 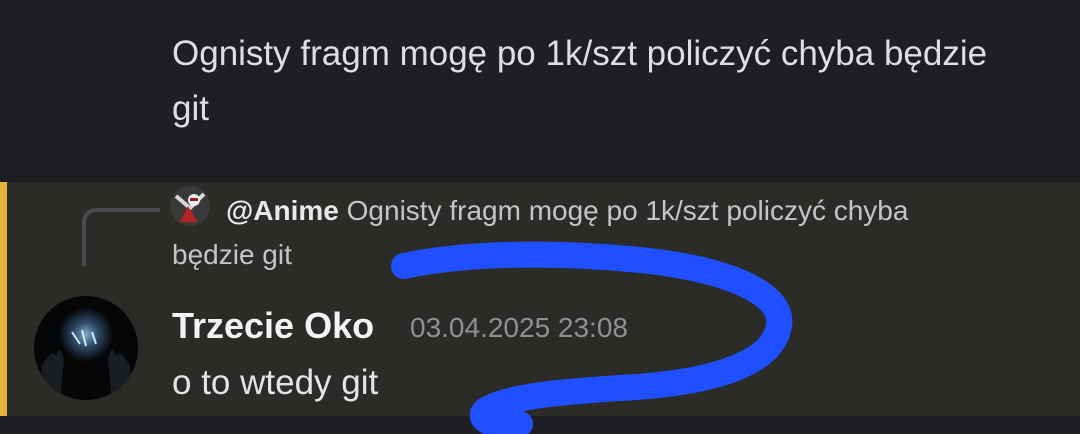 What do you see at coordinates (3, 299) in the screenshot?
I see `mention-accent-bar` at bounding box center [3, 299].